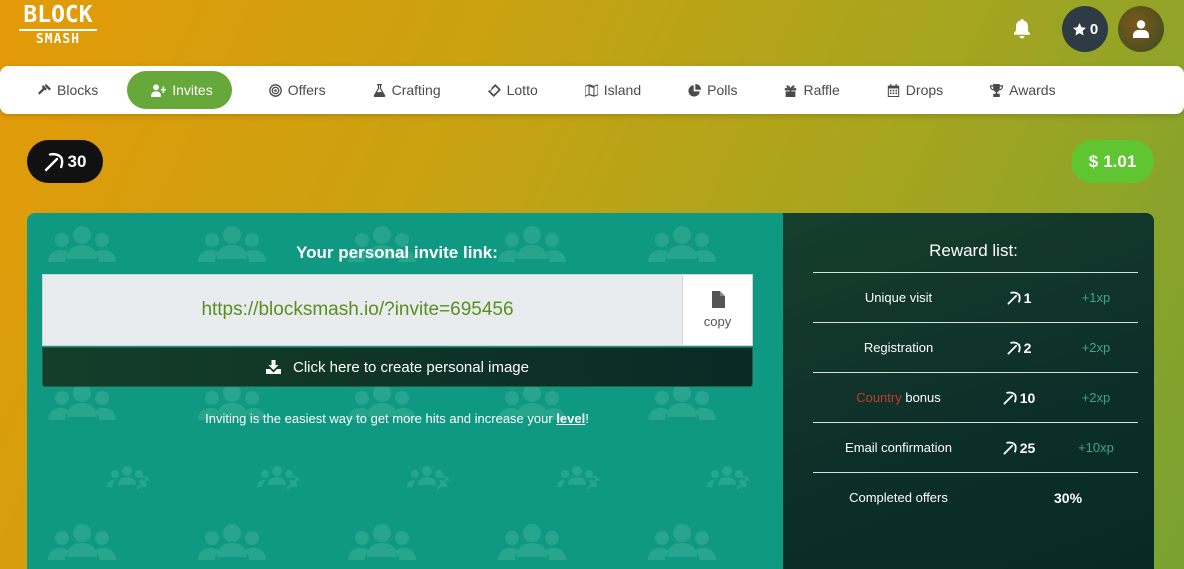 This screenshot has width=1184, height=569. I want to click on reward-name: Unique visit, so click(898, 297).